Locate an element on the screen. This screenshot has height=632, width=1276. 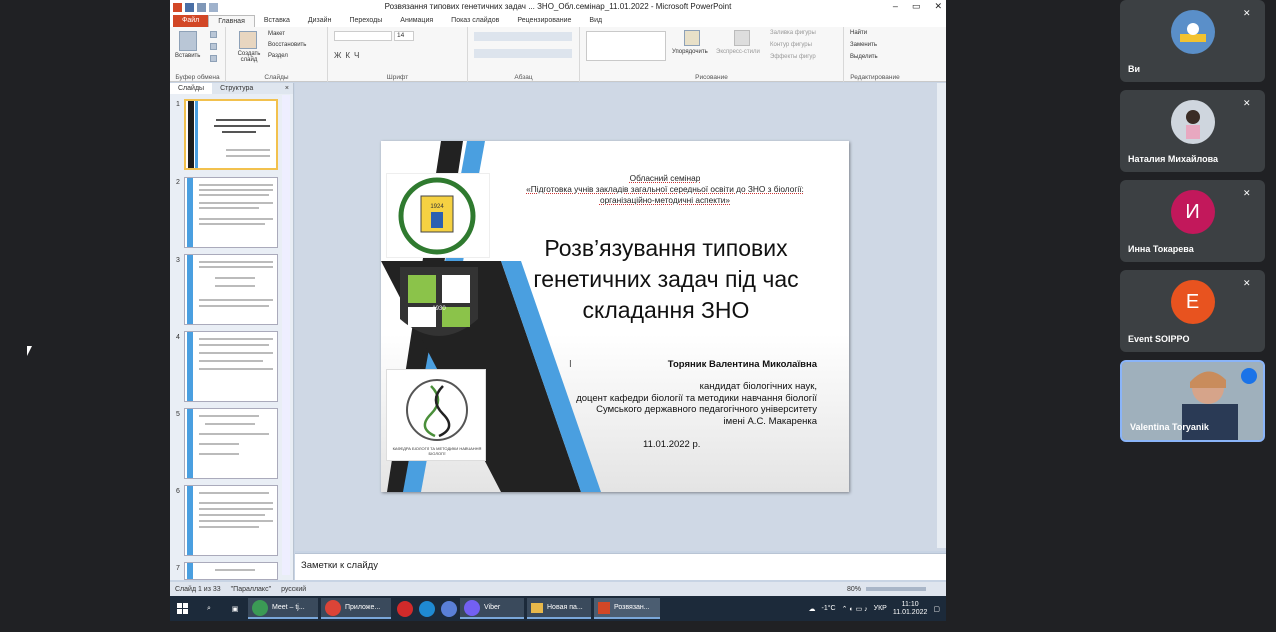
quick-styles-icon is located at coordinates (742, 38).